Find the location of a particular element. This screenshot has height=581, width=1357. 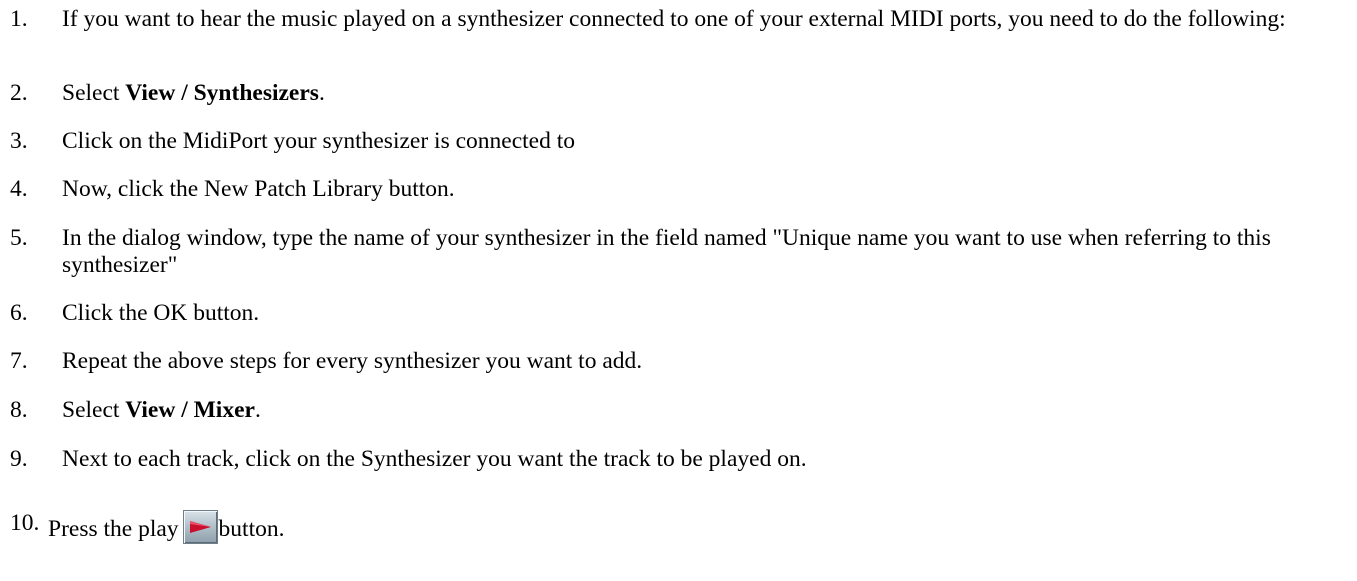

step-text: Select View / Synthesizers. is located at coordinates (707, 93).